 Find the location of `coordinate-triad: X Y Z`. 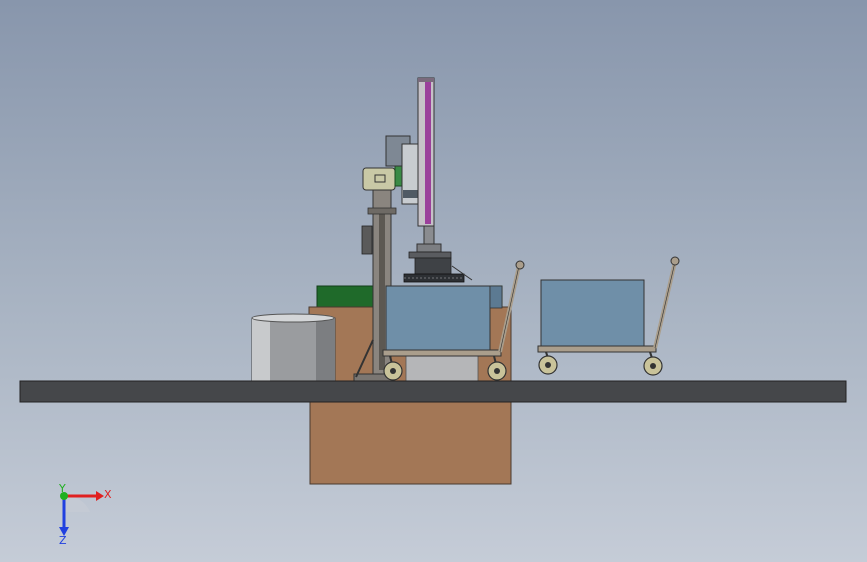

coordinate-triad: X Y Z is located at coordinates (85, 514).